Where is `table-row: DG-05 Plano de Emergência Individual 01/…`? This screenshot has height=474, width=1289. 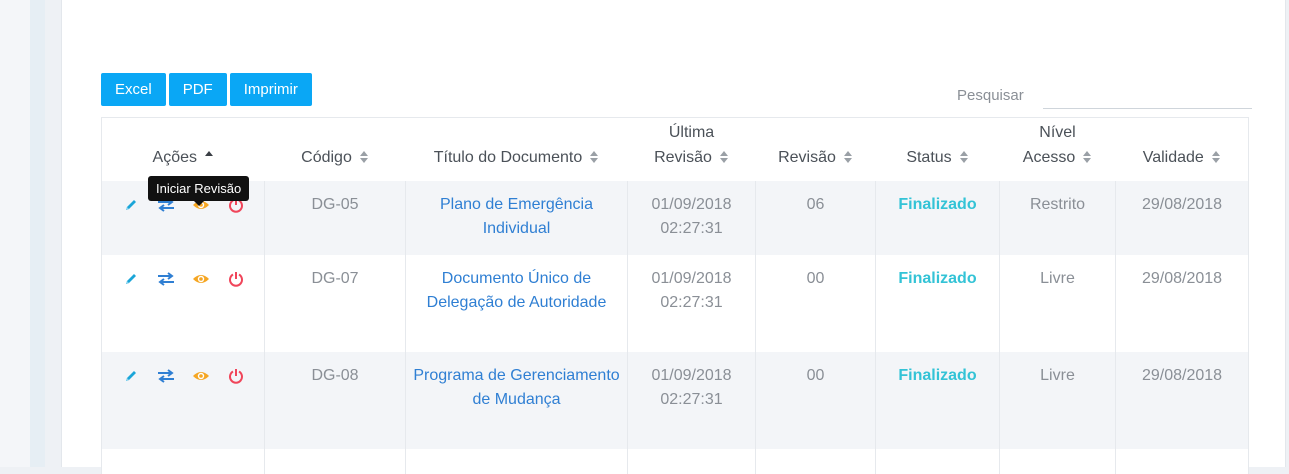 table-row: DG-05 Plano de Emergência Individual 01/… is located at coordinates (675, 217).